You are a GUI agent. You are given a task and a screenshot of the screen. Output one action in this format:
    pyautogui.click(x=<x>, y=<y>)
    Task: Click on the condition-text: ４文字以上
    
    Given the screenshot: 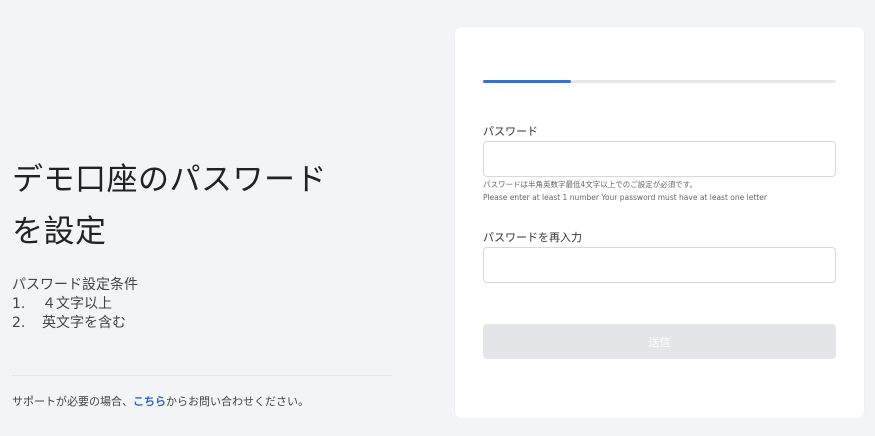 What is the action you would take?
    pyautogui.click(x=77, y=304)
    